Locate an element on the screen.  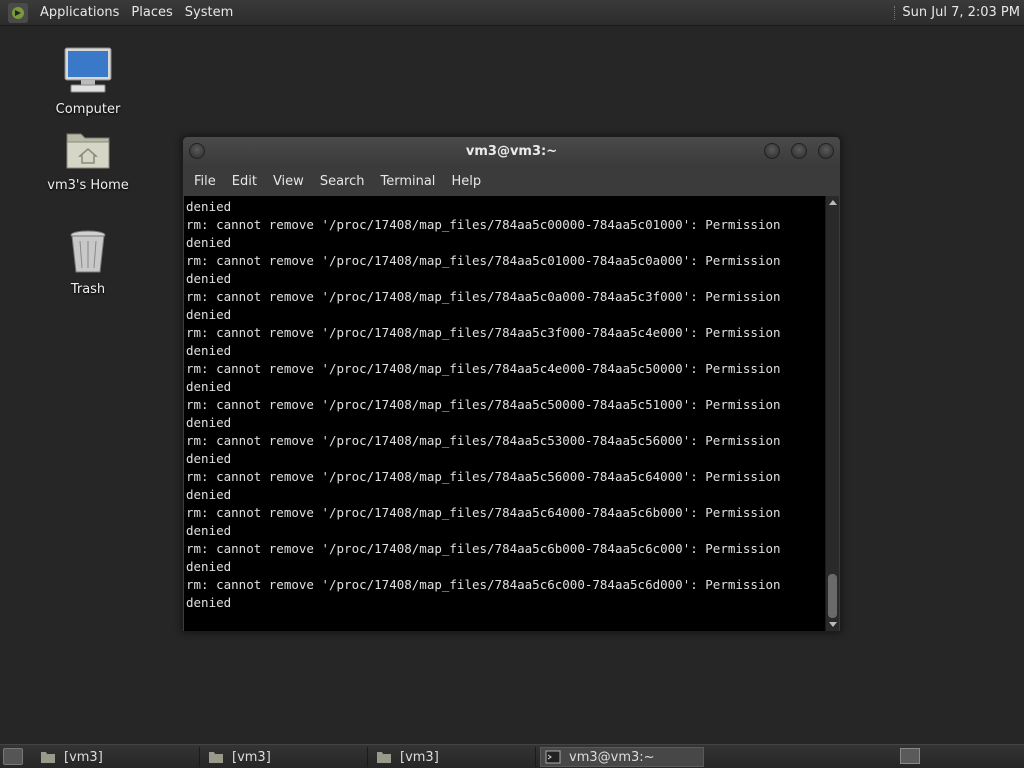
menu-applications: Applications is located at coordinates (79, 12).